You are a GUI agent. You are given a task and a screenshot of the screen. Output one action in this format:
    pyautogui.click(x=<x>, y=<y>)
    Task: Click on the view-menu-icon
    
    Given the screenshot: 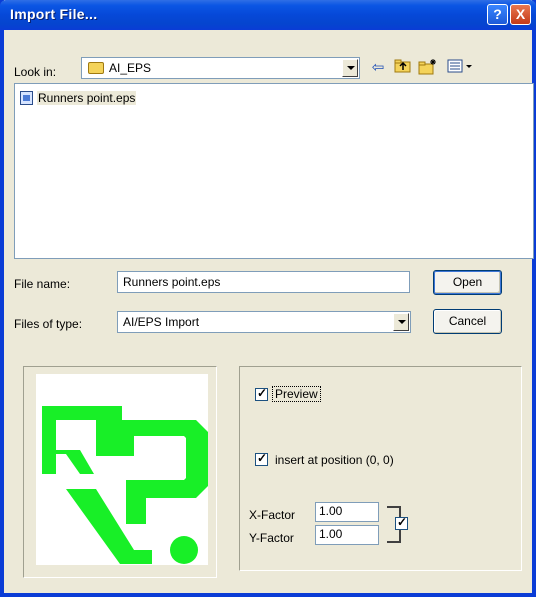 What is the action you would take?
    pyautogui.click(x=461, y=68)
    